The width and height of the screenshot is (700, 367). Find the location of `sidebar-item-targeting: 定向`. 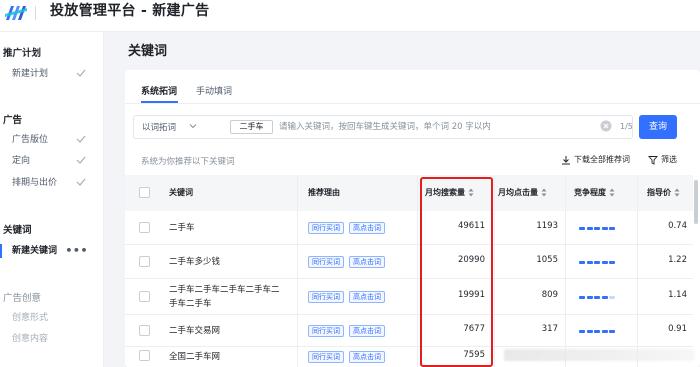

sidebar-item-targeting: 定向 is located at coordinates (54, 161).